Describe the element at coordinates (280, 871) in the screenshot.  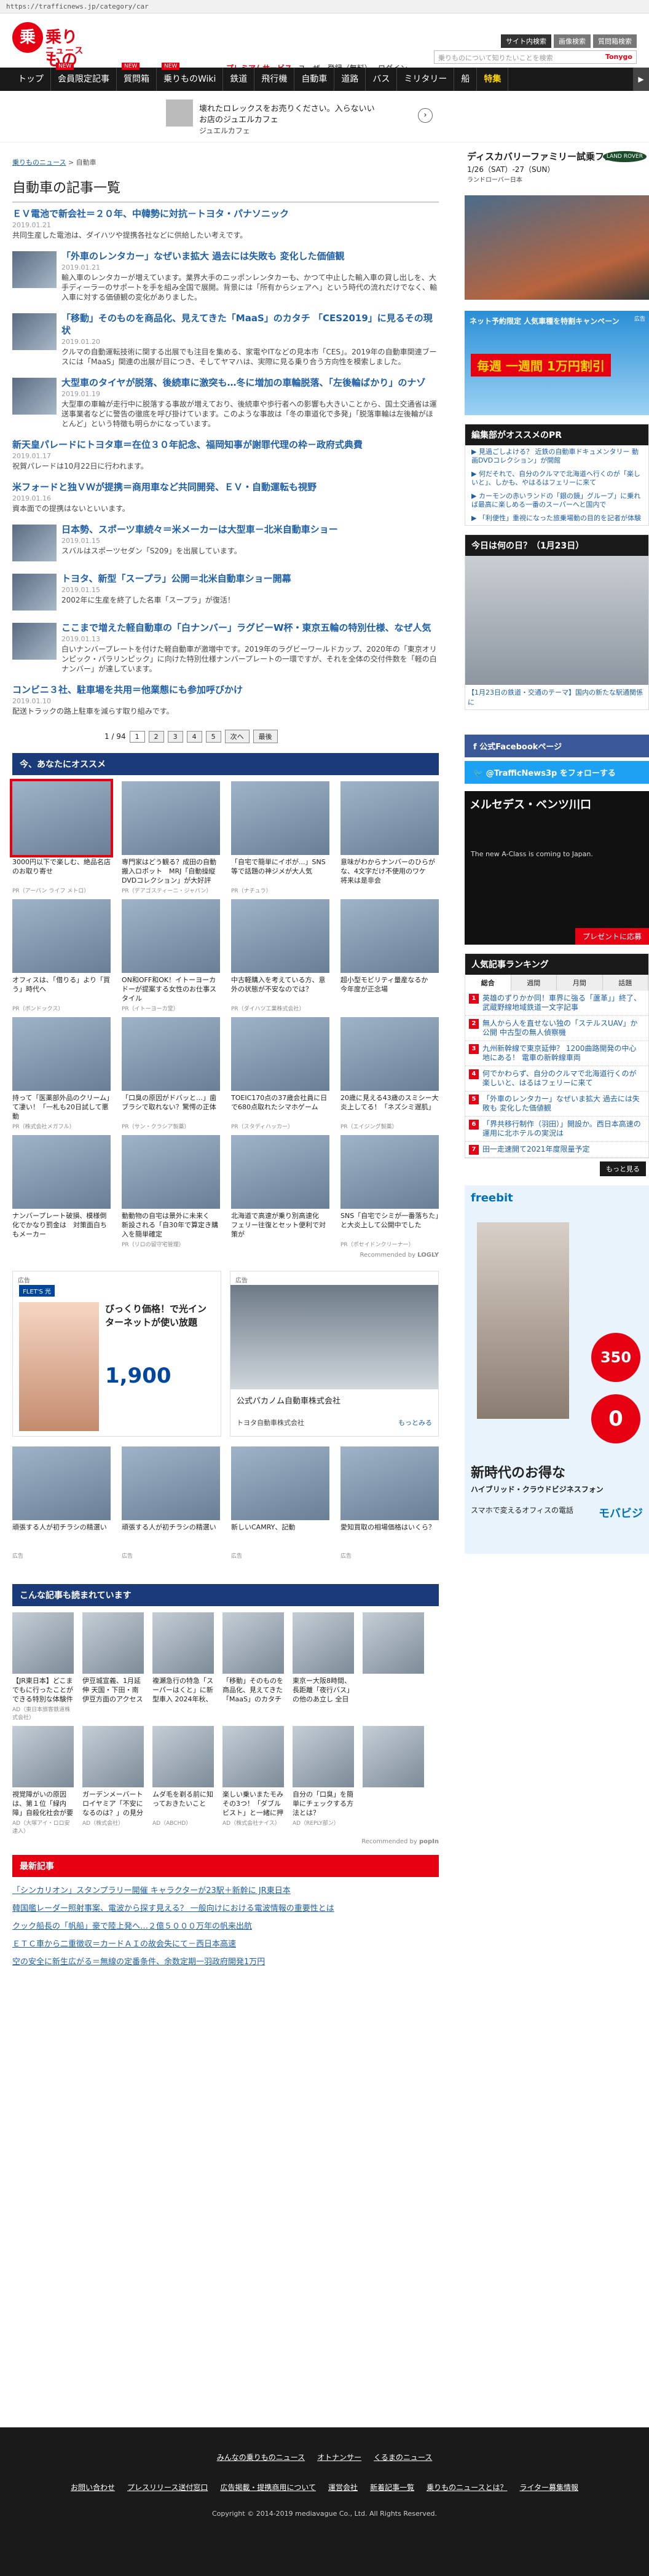
I see `recommend-text: 「自宅で簡単にイボが...」SNS等で話題の神ジメが大人気` at that location.